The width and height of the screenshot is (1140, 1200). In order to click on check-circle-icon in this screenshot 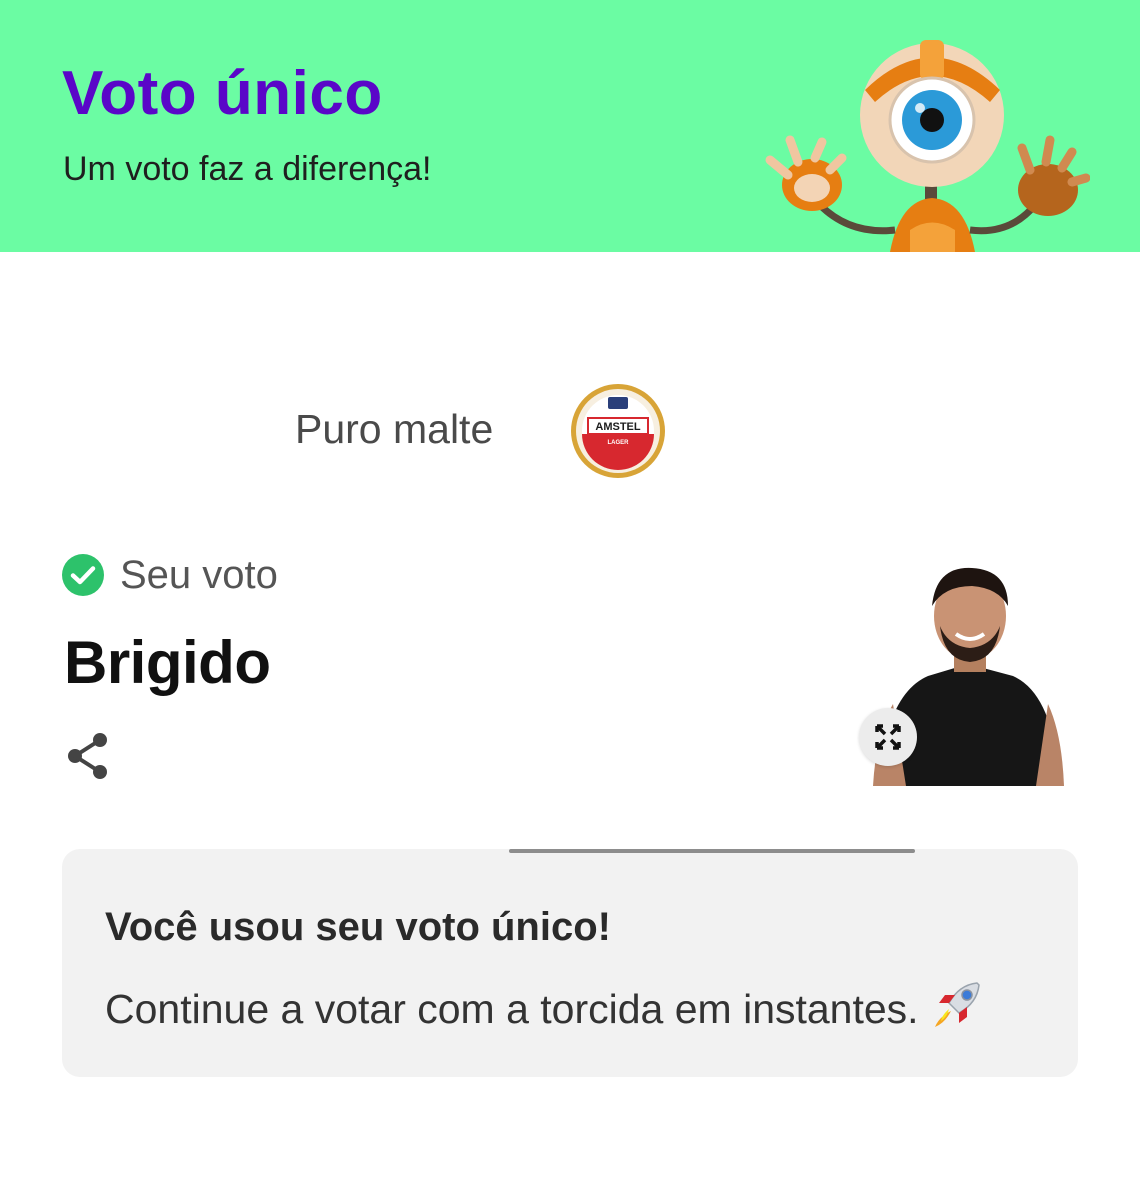, I will do `click(83, 575)`.